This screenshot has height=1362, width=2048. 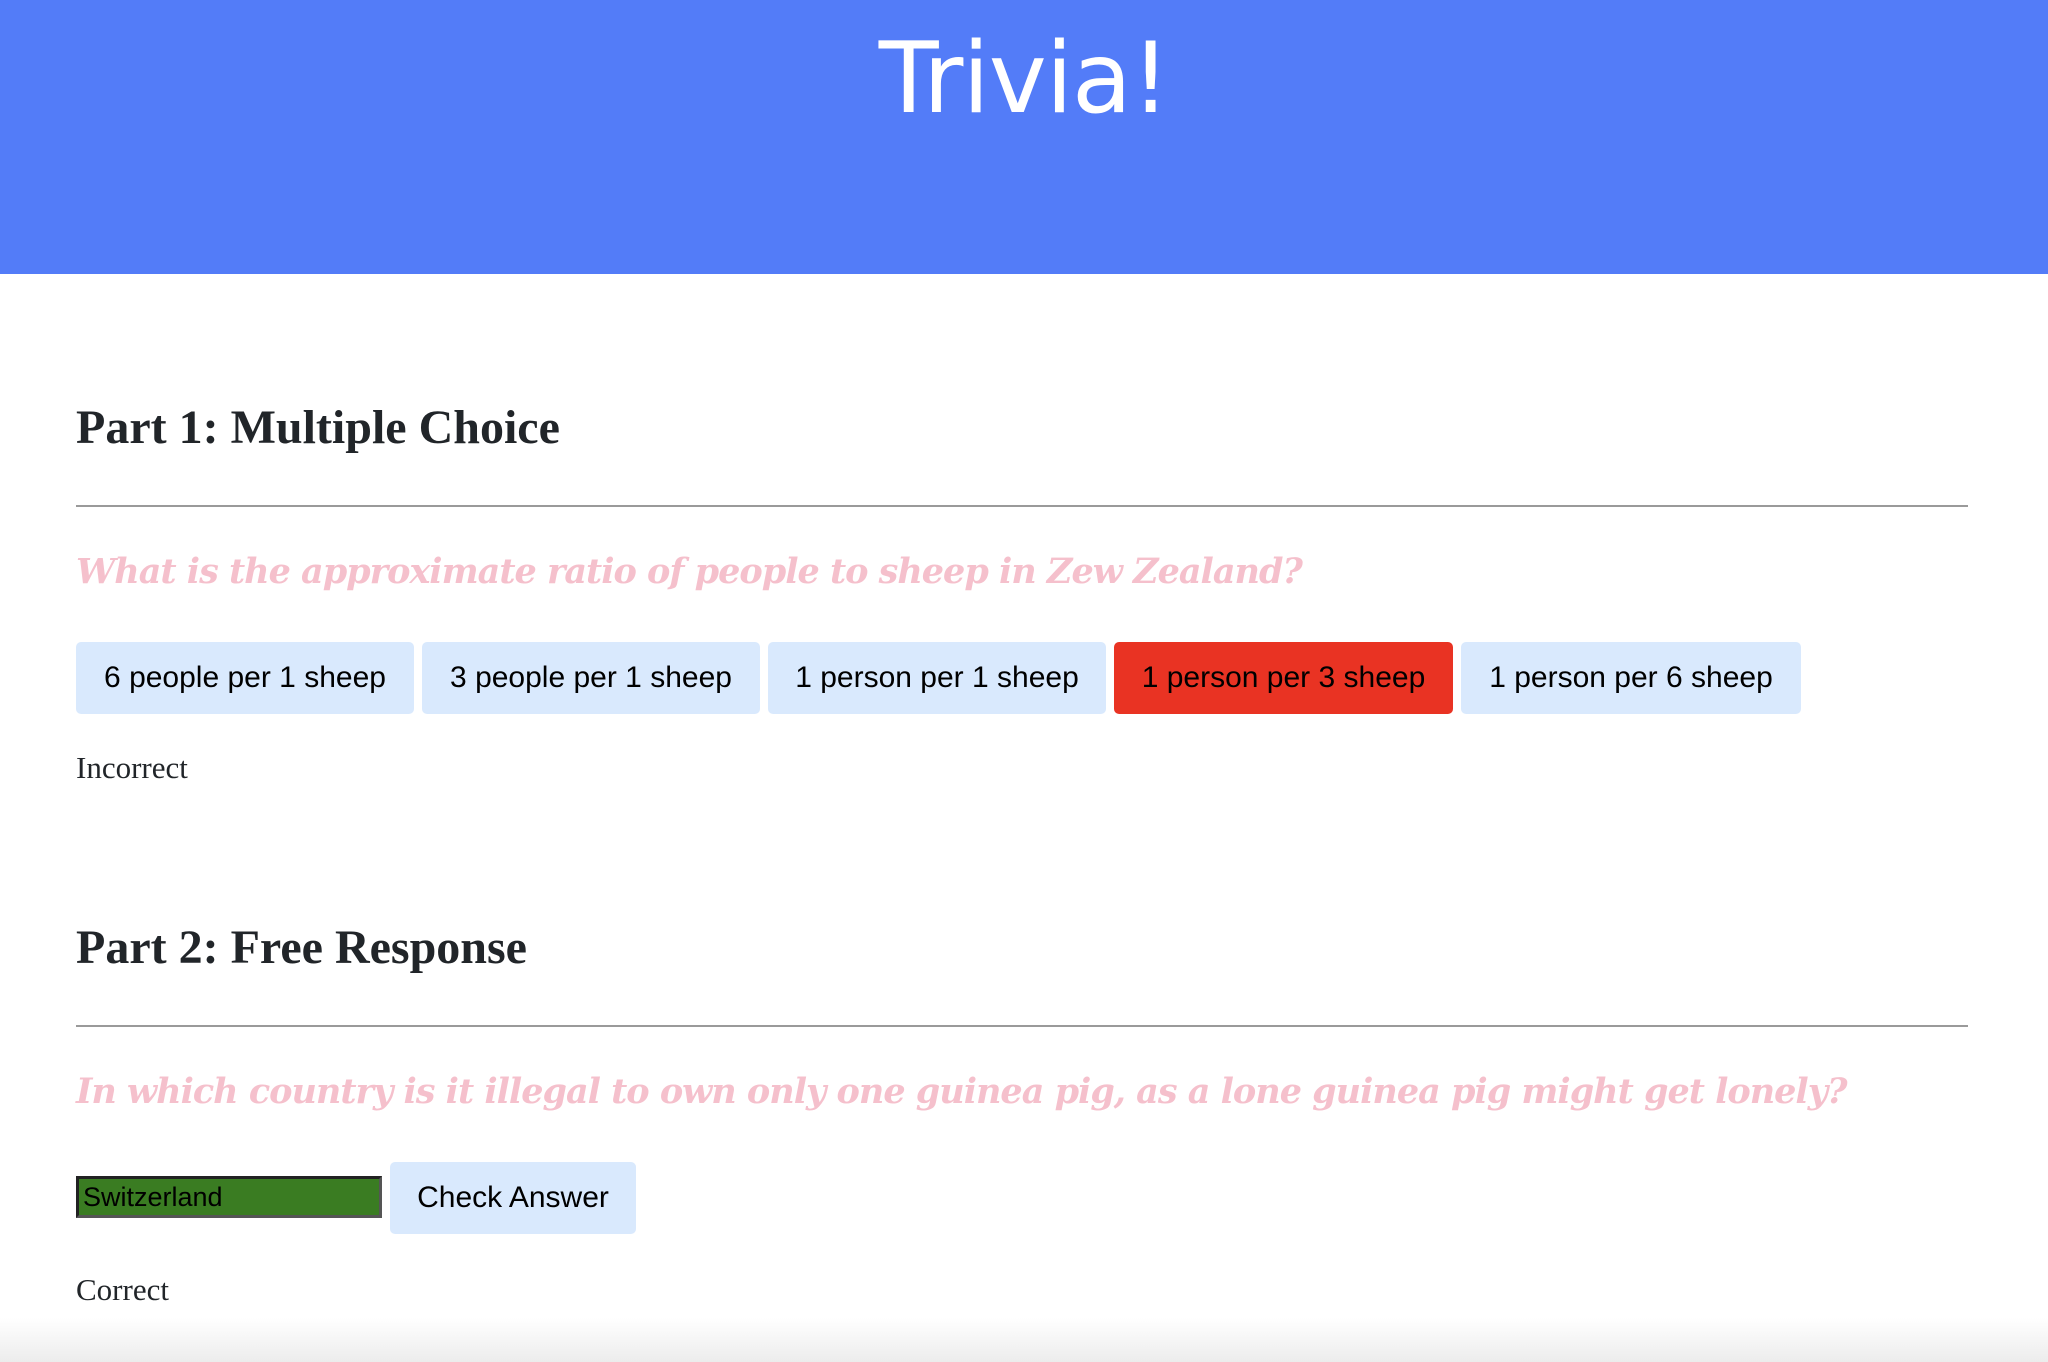 I want to click on check-answer-button: Check Answer, so click(x=513, y=1198).